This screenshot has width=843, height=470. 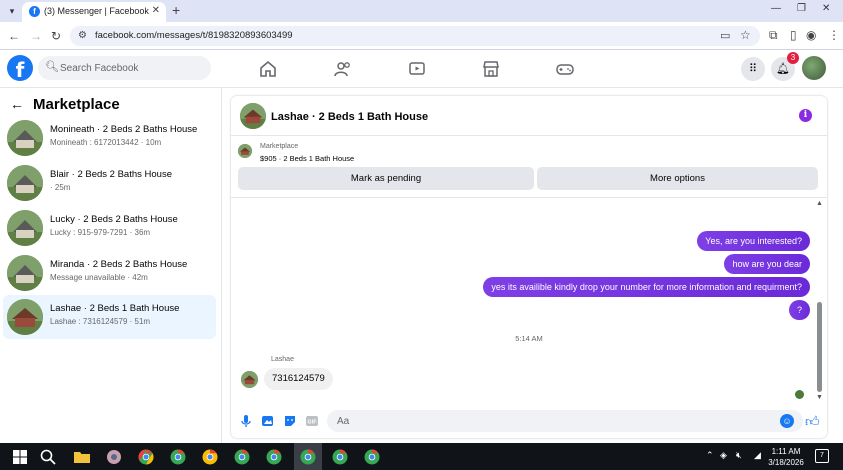 What do you see at coordinates (565, 69) in the screenshot?
I see `gaming-icon` at bounding box center [565, 69].